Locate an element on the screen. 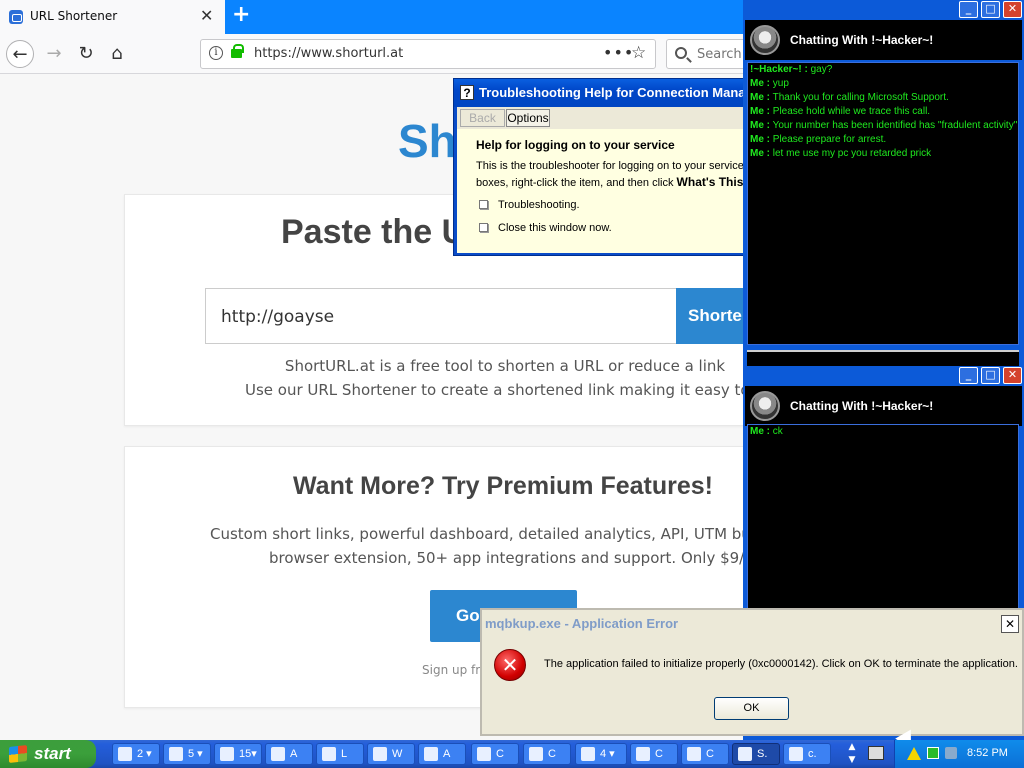  close-window-option: Close this window now. is located at coordinates (545, 228).